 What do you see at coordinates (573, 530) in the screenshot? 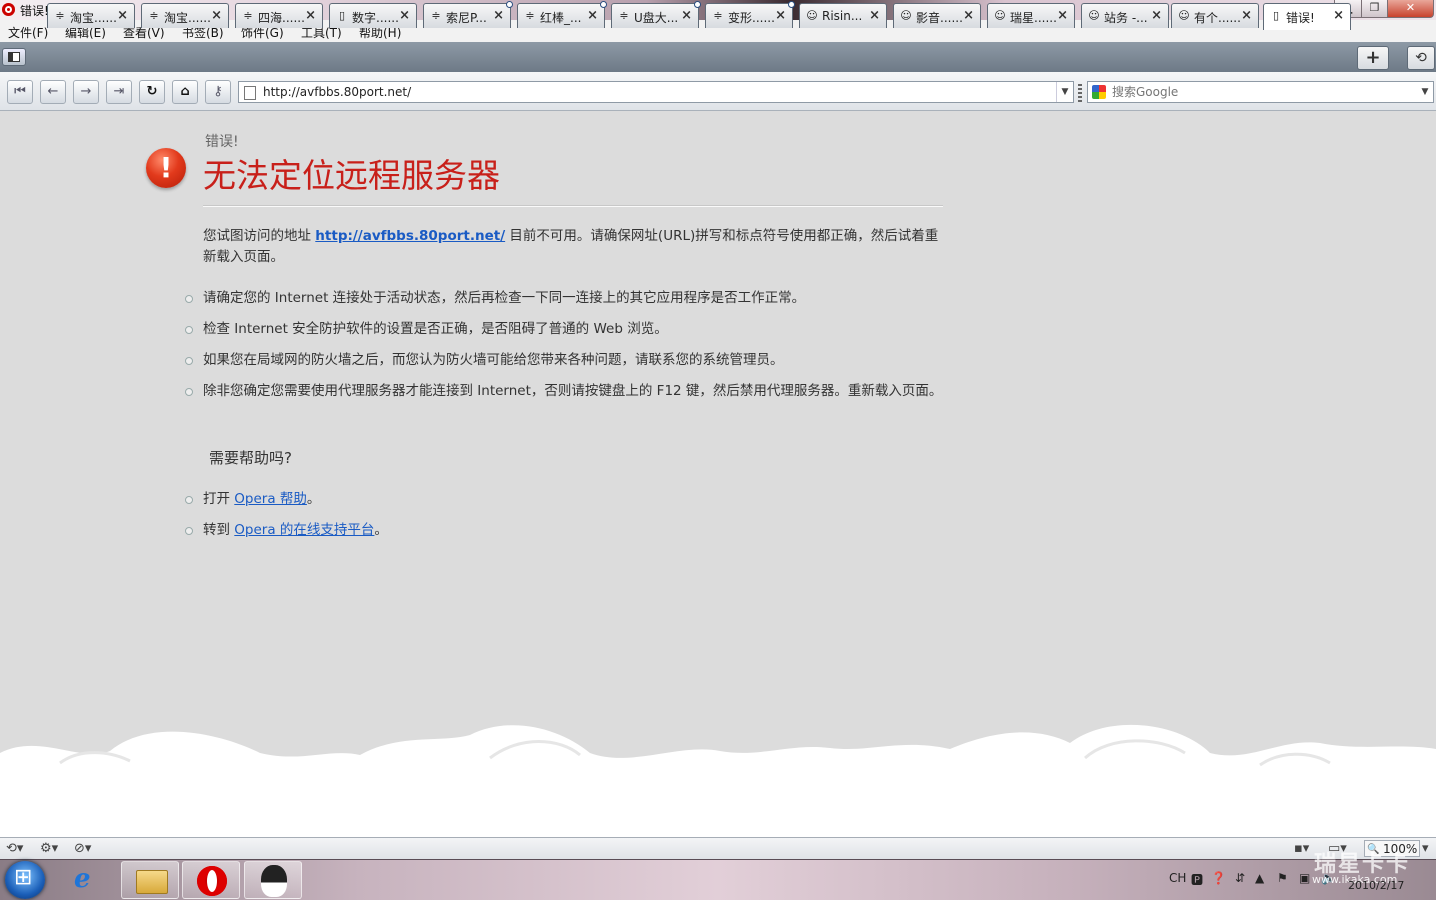
I see `help-item: 转到 Opera 的在线支持平台。` at bounding box center [573, 530].